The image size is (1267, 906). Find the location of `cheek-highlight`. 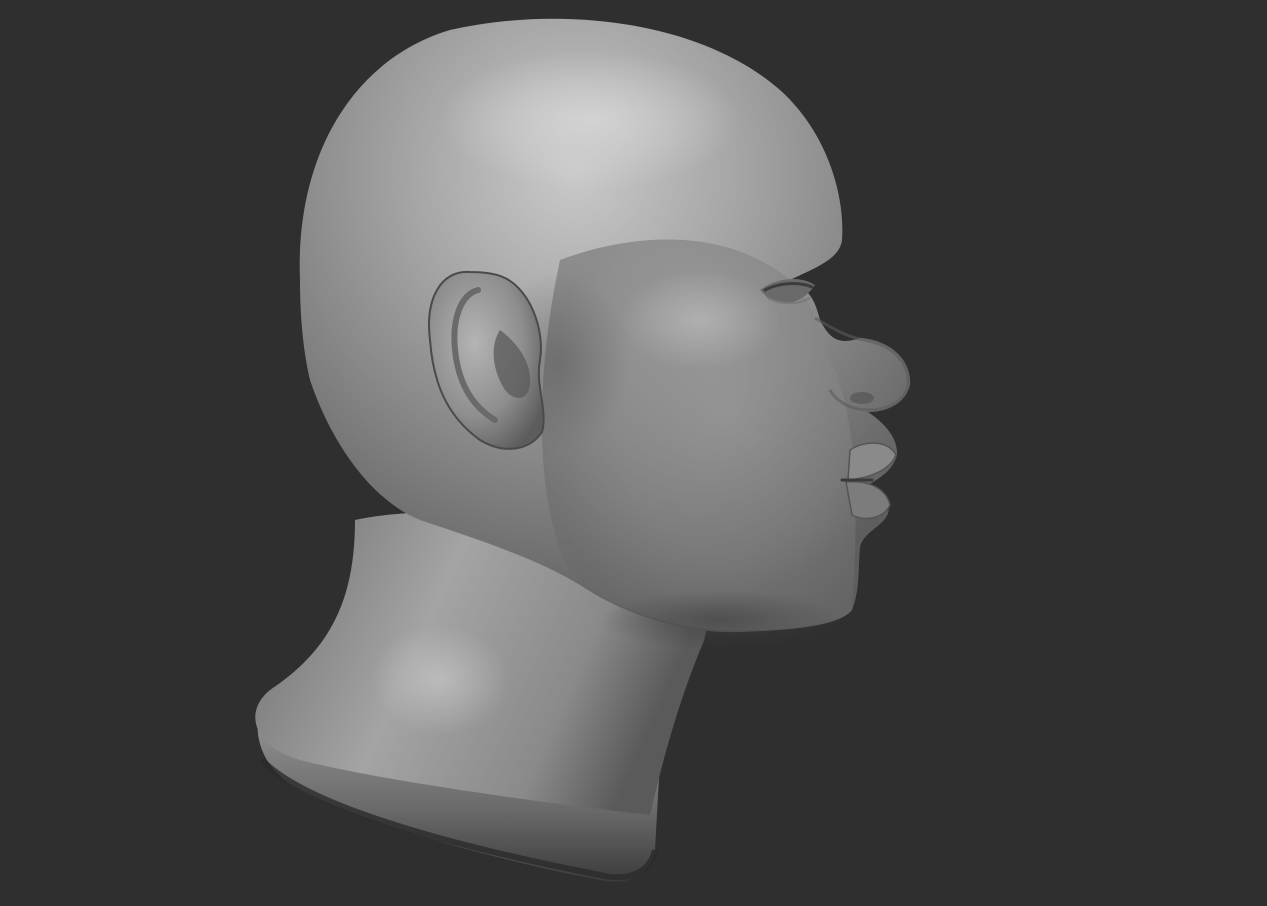

cheek-highlight is located at coordinates (700, 320).